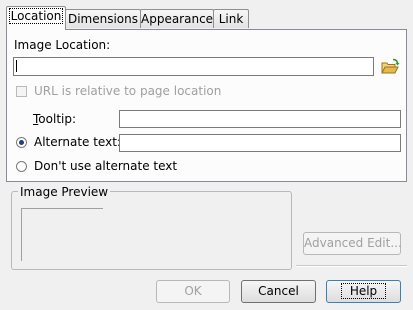  I want to click on help-button: Help, so click(363, 291).